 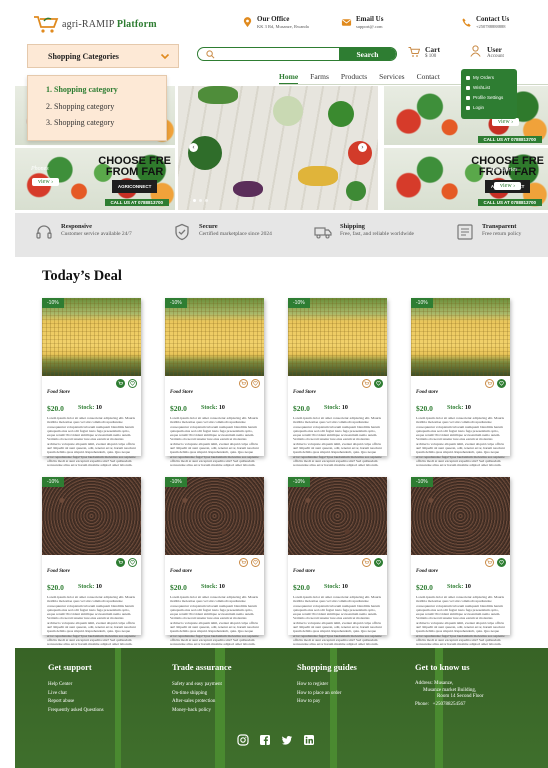 I want to click on footer-link: Safety and easy payment, so click(x=202, y=685).